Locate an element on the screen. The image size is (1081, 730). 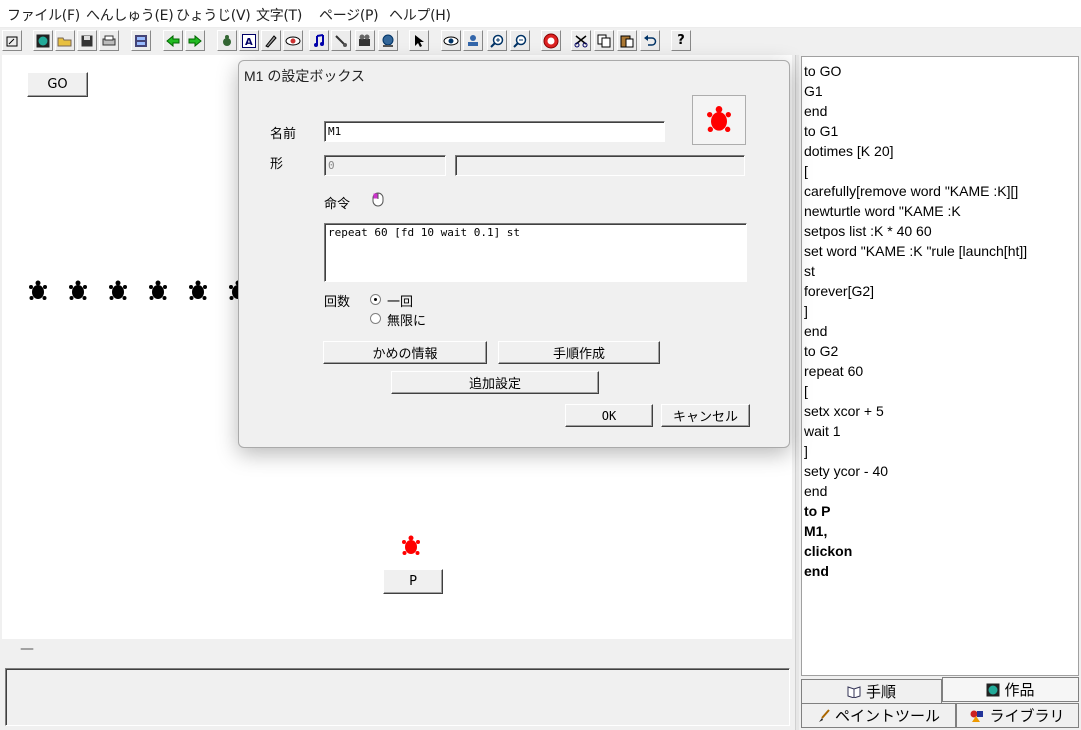
shapes-icon is located at coordinates (977, 716).